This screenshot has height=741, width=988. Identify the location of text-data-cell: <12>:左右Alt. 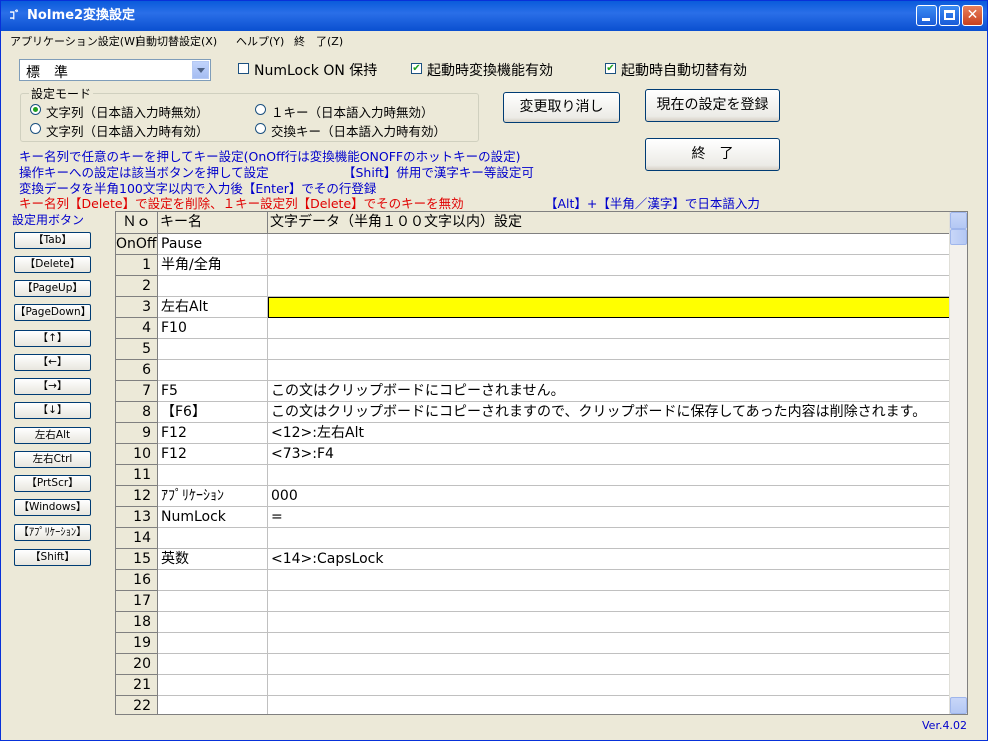
(609, 433).